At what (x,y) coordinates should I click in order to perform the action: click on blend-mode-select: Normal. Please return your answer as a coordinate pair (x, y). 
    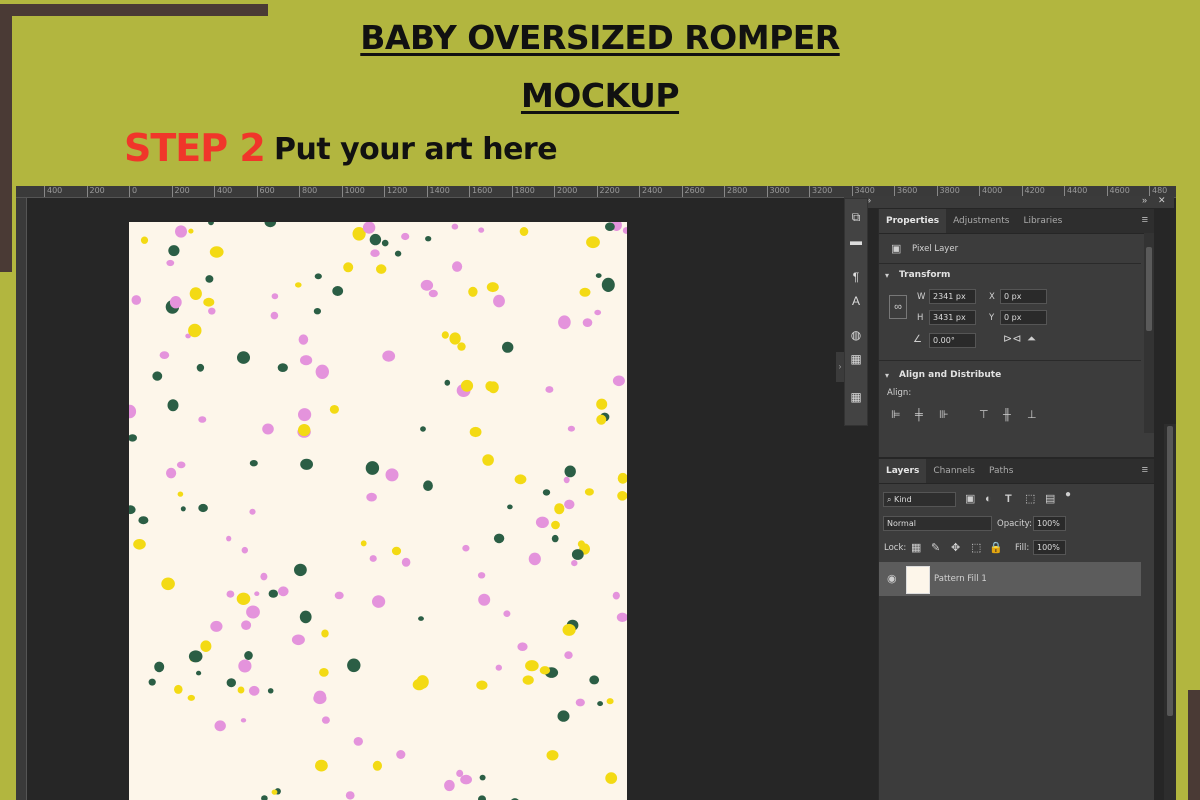
    Looking at the image, I should click on (937, 523).